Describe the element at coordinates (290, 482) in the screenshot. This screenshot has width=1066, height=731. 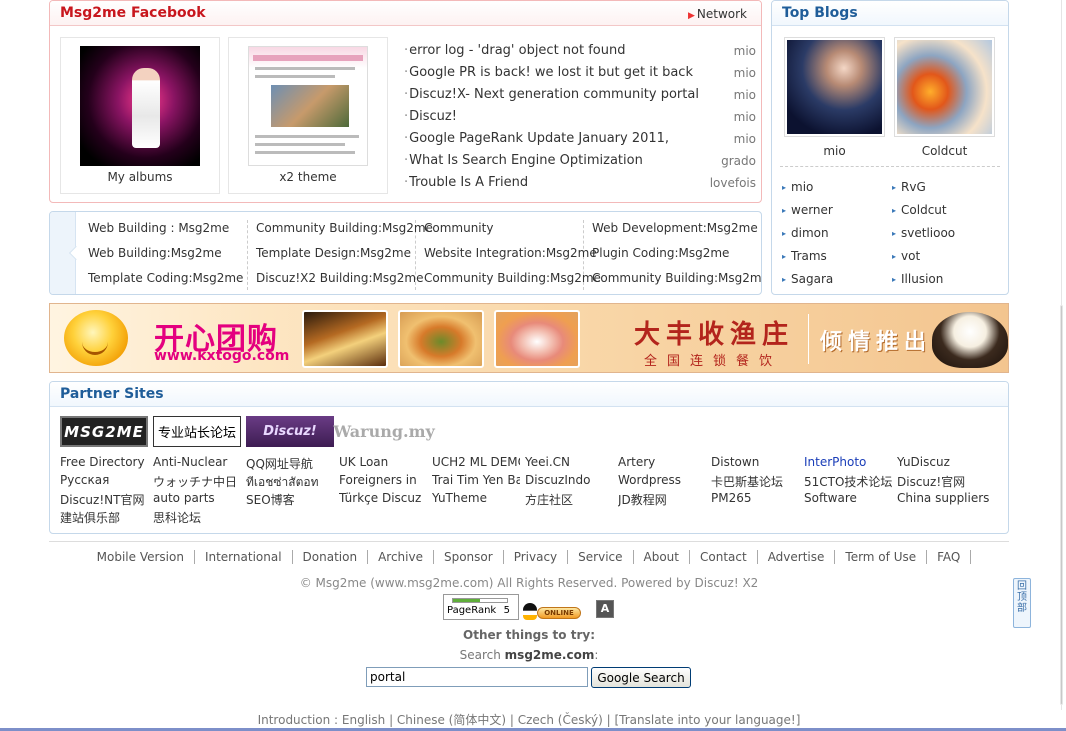
I see `partner-link: ทีเอชซ่าสัตอท` at that location.